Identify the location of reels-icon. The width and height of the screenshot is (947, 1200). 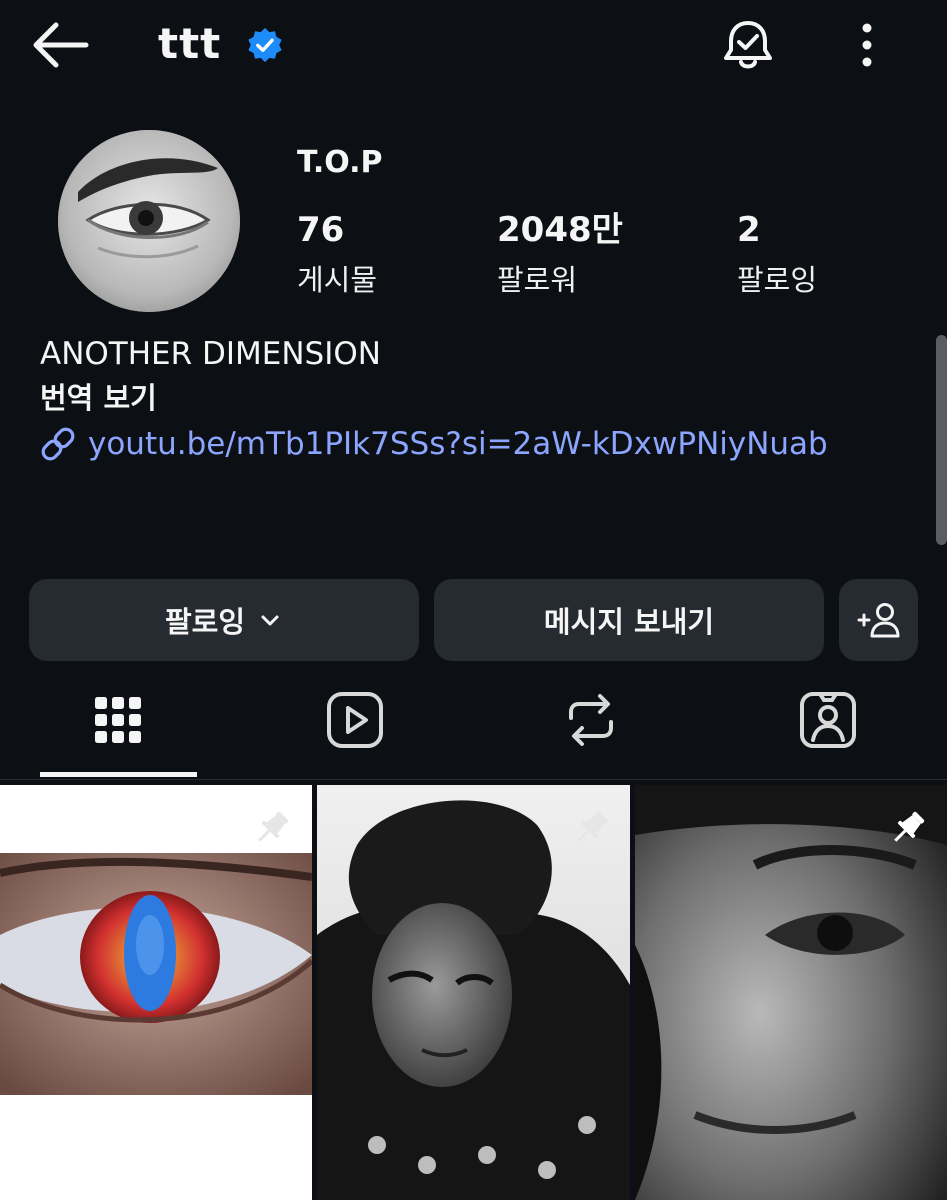
(355, 720).